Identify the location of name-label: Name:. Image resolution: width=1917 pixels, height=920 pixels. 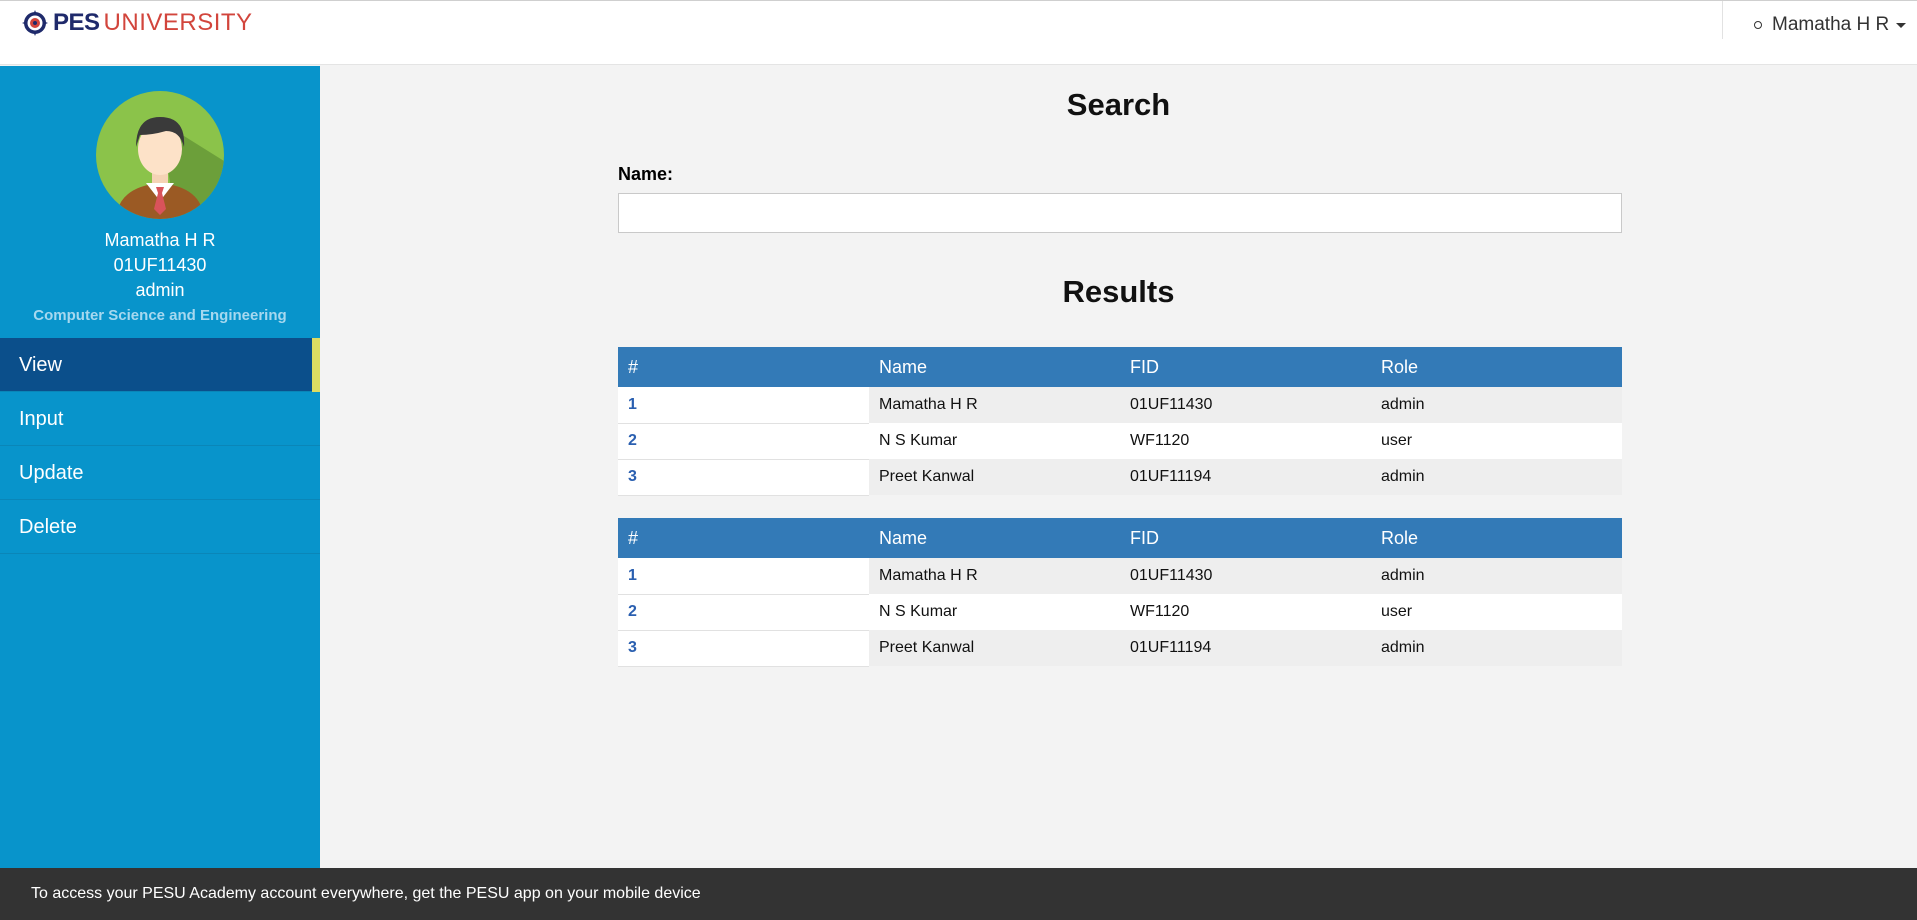
(646, 174).